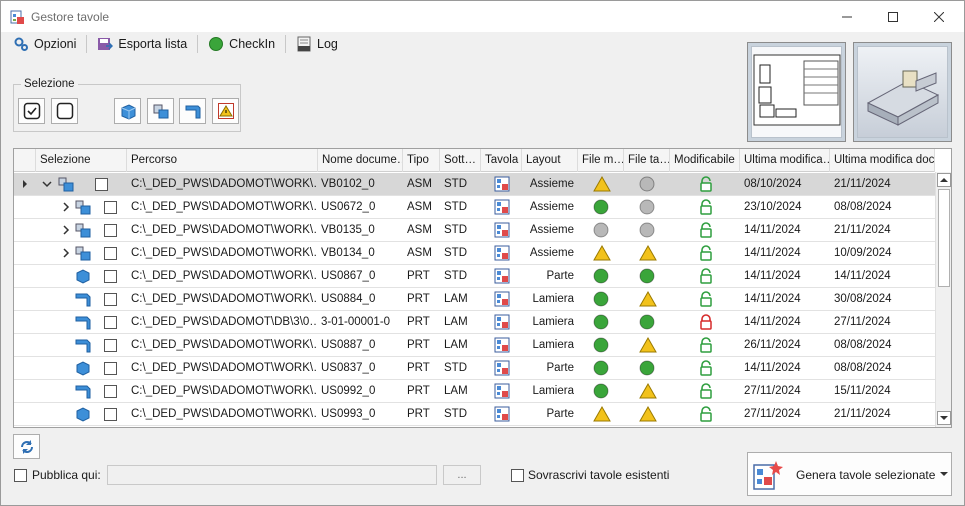 Image resolution: width=965 pixels, height=506 pixels. Describe the element at coordinates (142, 44) in the screenshot. I see `esporta-lista-button: Esporta lista` at that location.